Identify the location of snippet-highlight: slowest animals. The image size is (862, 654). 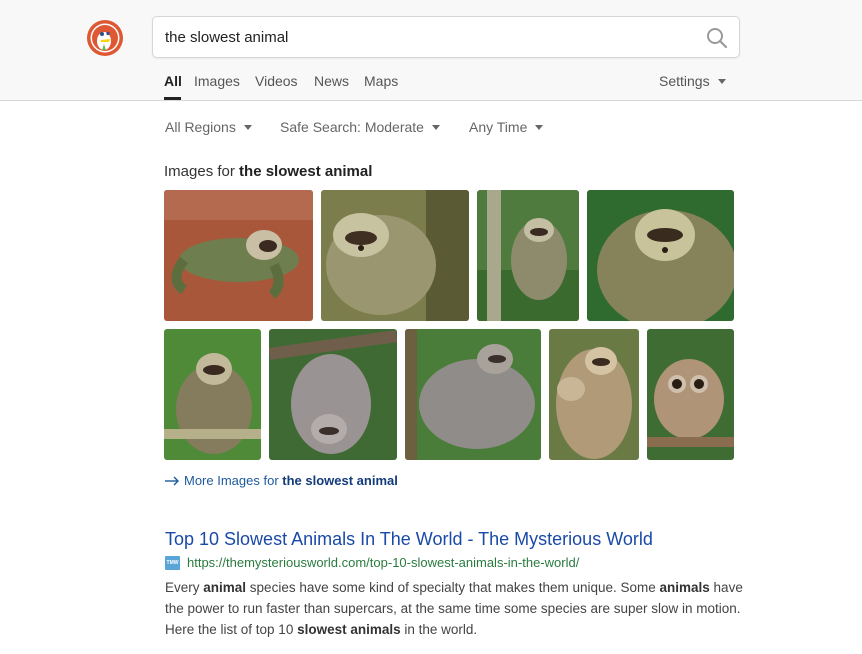
(349, 629).